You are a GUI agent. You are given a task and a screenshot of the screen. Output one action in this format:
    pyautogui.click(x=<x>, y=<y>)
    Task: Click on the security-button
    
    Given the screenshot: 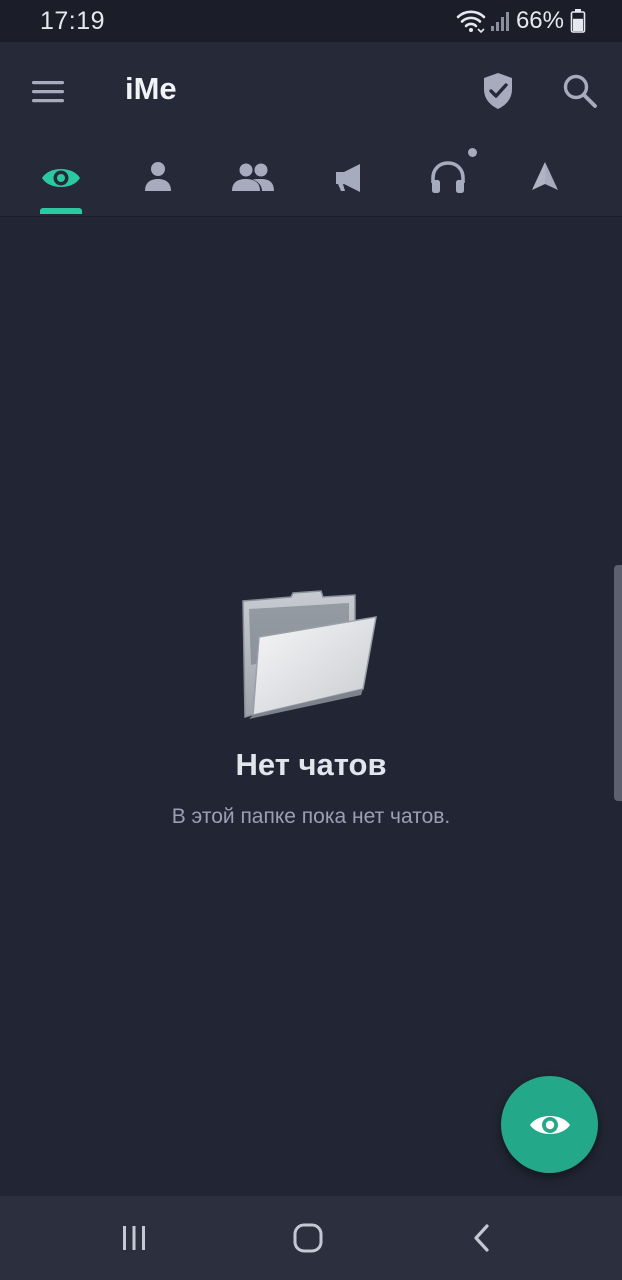 What is the action you would take?
    pyautogui.click(x=498, y=91)
    